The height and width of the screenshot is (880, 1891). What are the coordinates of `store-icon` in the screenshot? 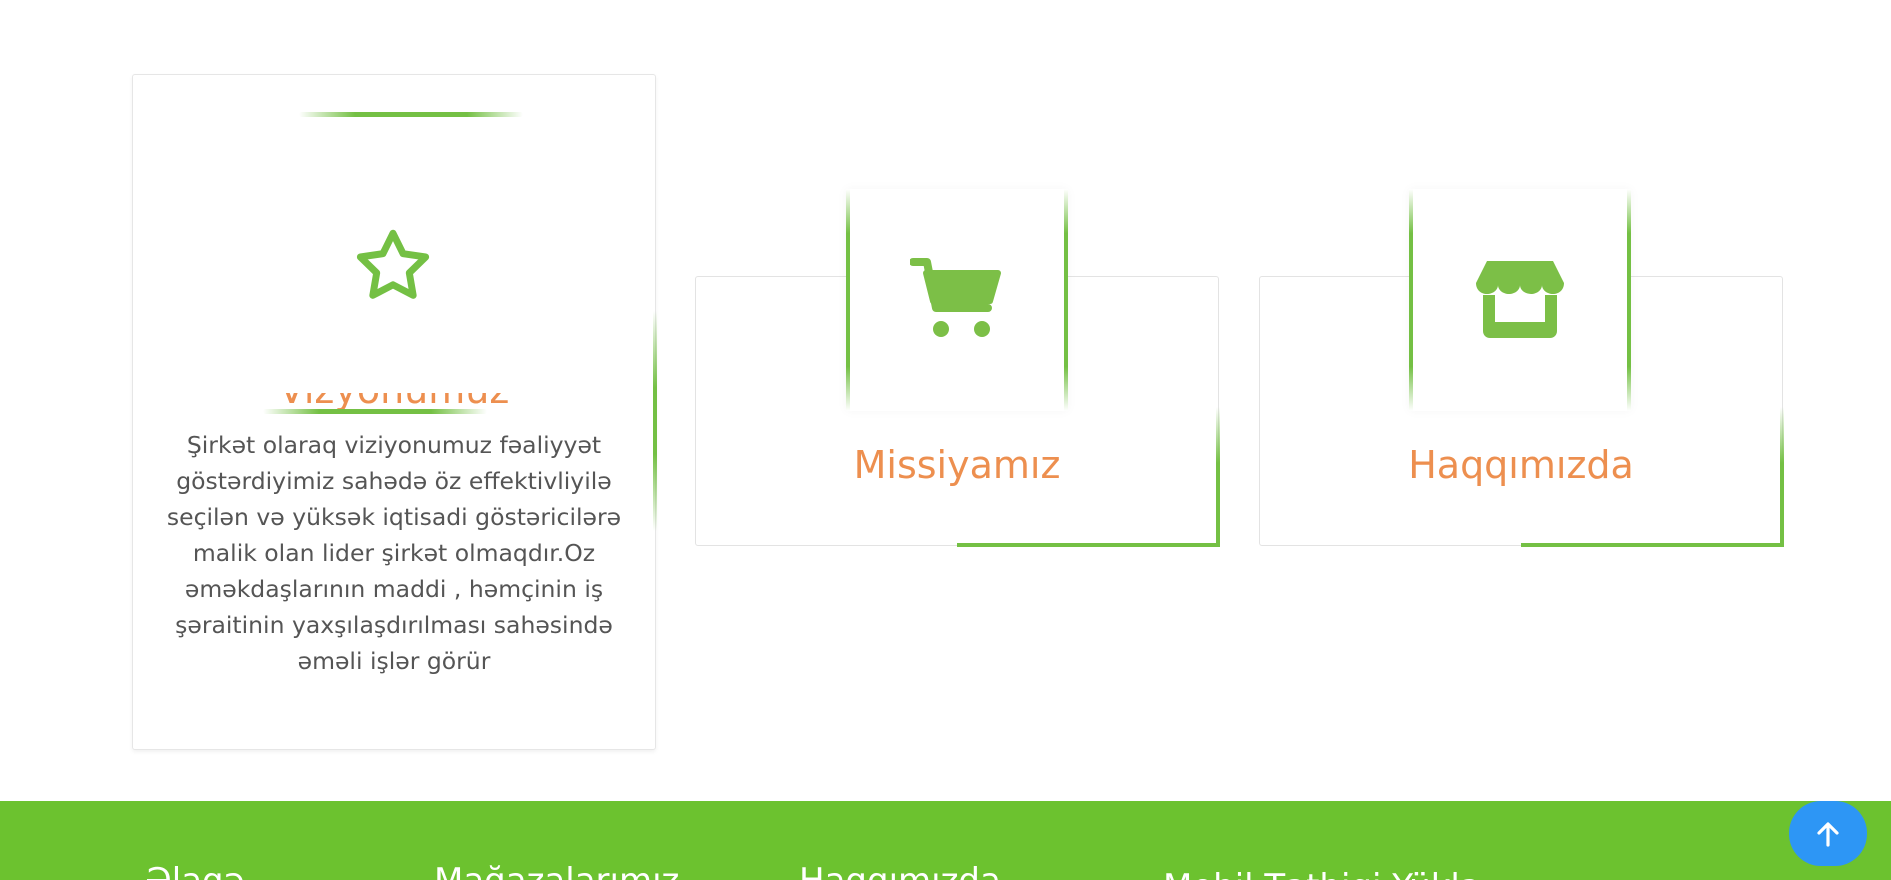 It's located at (1520, 299).